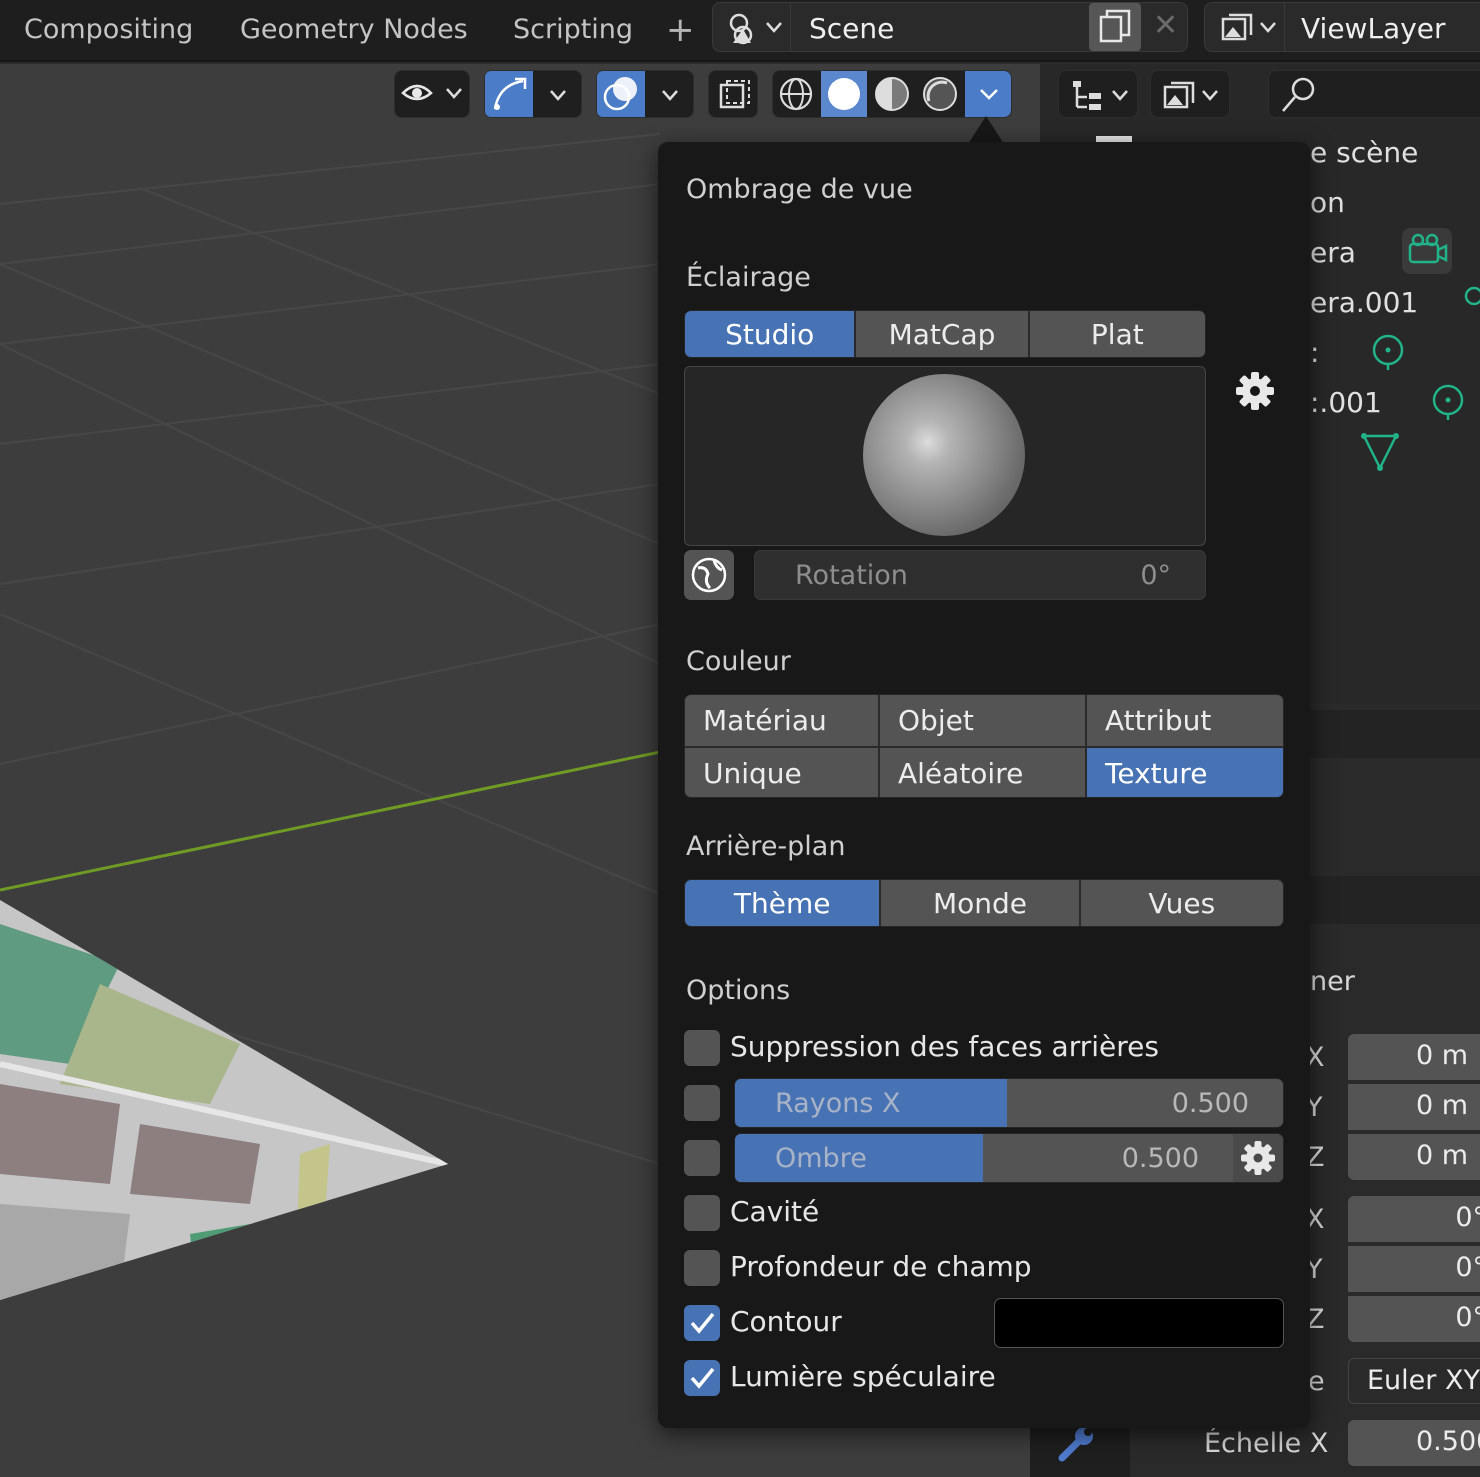  What do you see at coordinates (982, 772) in the screenshot?
I see `color-random-button: Aléatoire` at bounding box center [982, 772].